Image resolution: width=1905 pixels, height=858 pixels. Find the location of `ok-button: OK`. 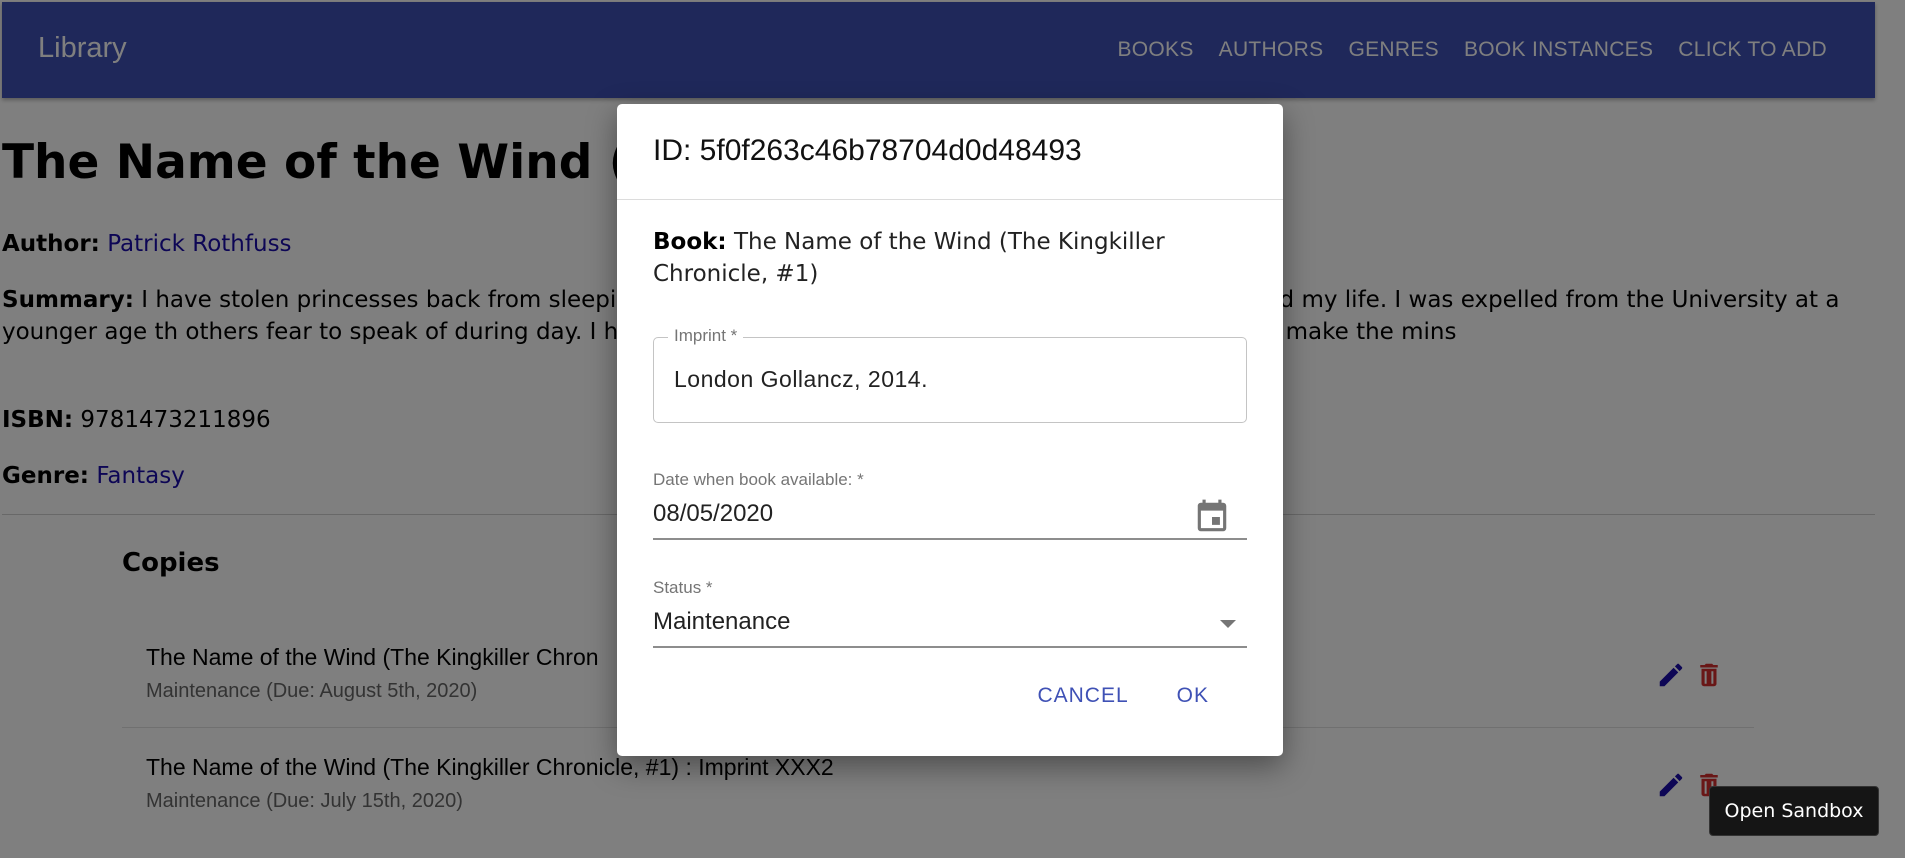

ok-button: OK is located at coordinates (1193, 696).